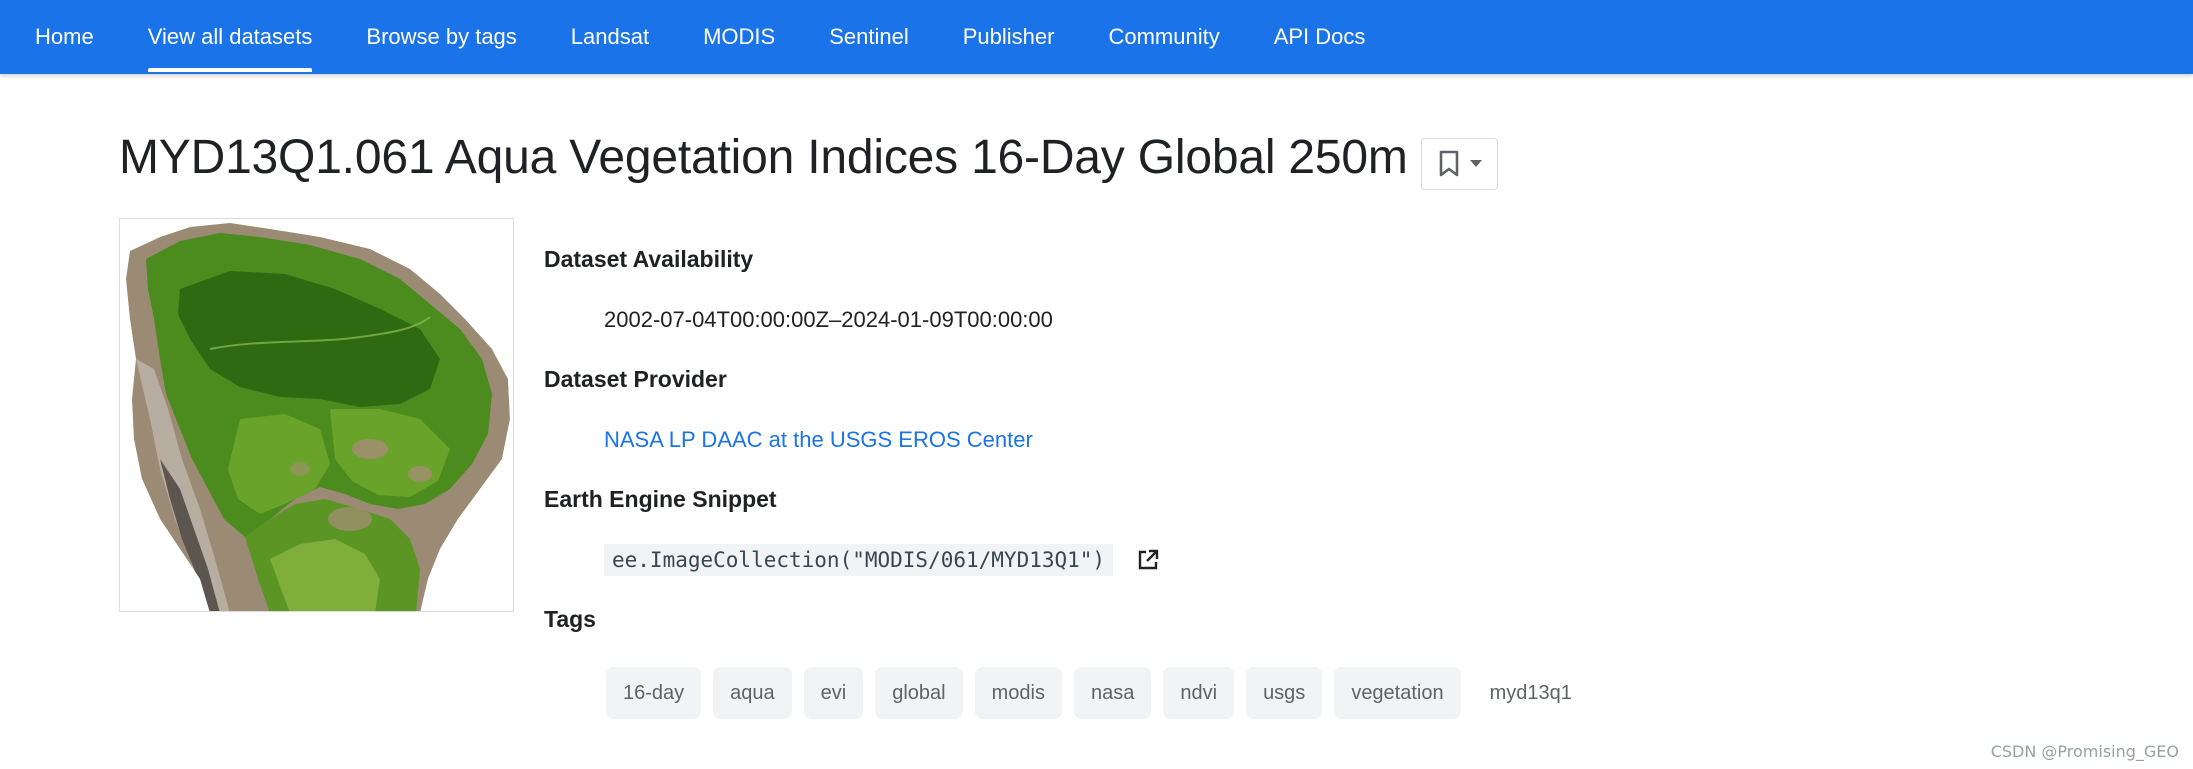 The width and height of the screenshot is (2193, 769). Describe the element at coordinates (1449, 164) in the screenshot. I see `bookmark-icon` at that location.